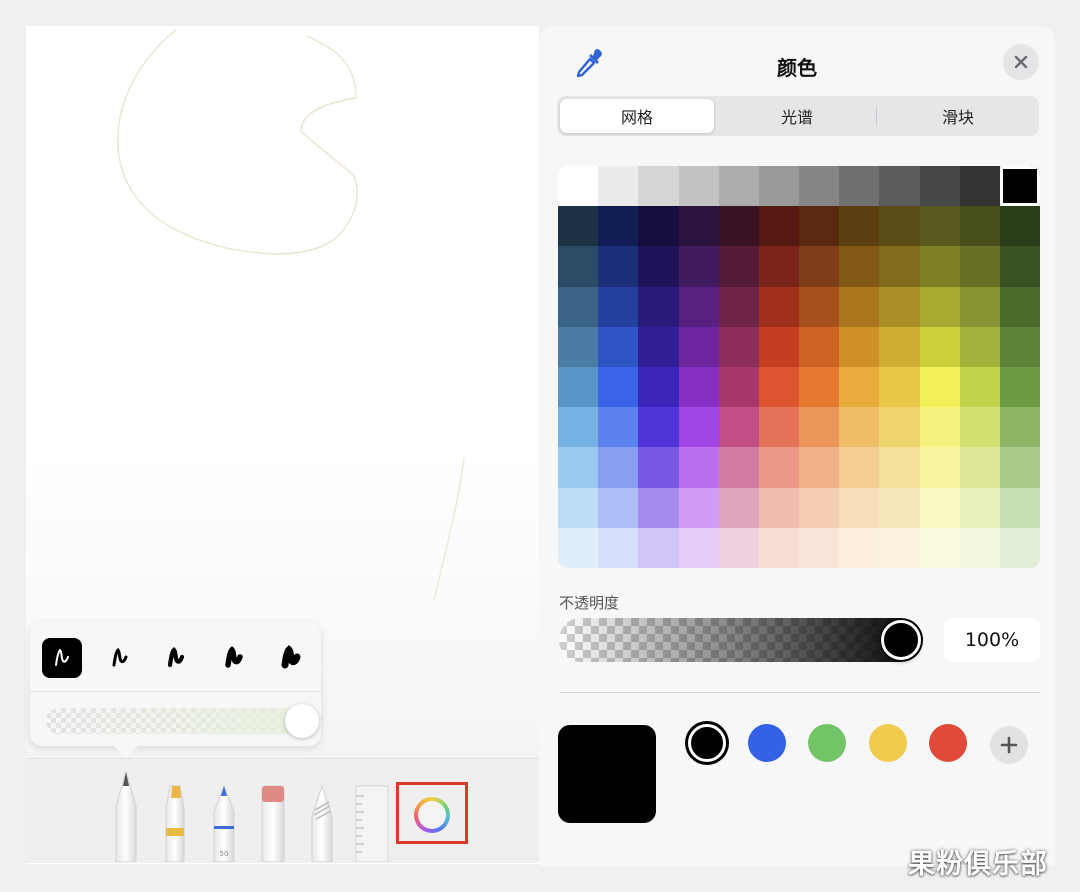 The image size is (1080, 892). Describe the element at coordinates (992, 640) in the screenshot. I see `opacity-value-field: 100%` at that location.